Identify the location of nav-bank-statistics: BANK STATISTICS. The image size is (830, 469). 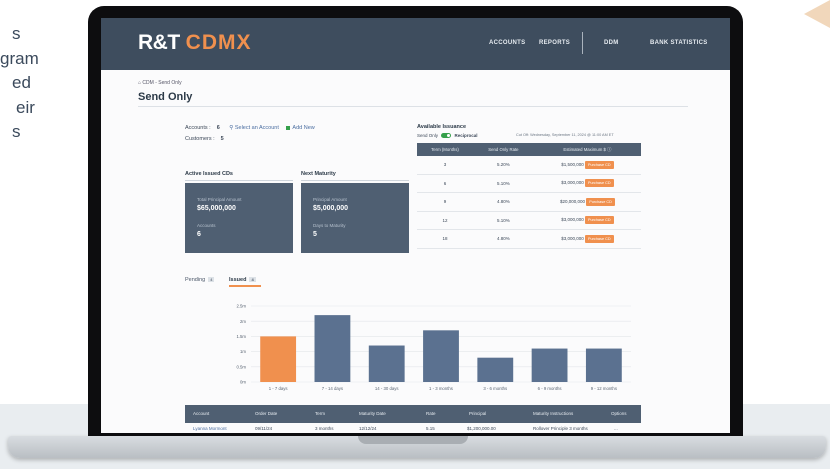
(679, 43).